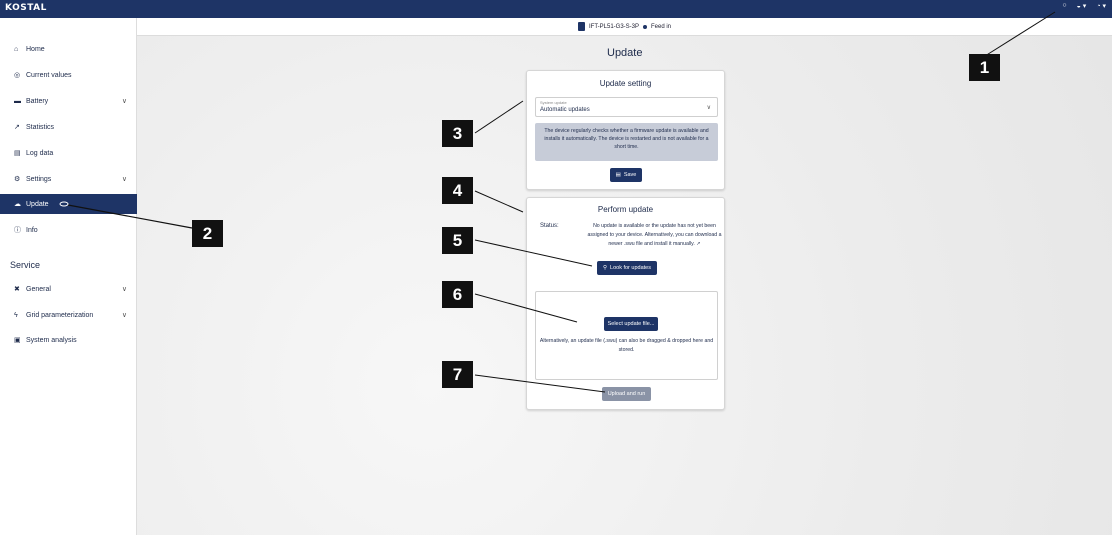  I want to click on chart-icon: ↗, so click(17, 127).